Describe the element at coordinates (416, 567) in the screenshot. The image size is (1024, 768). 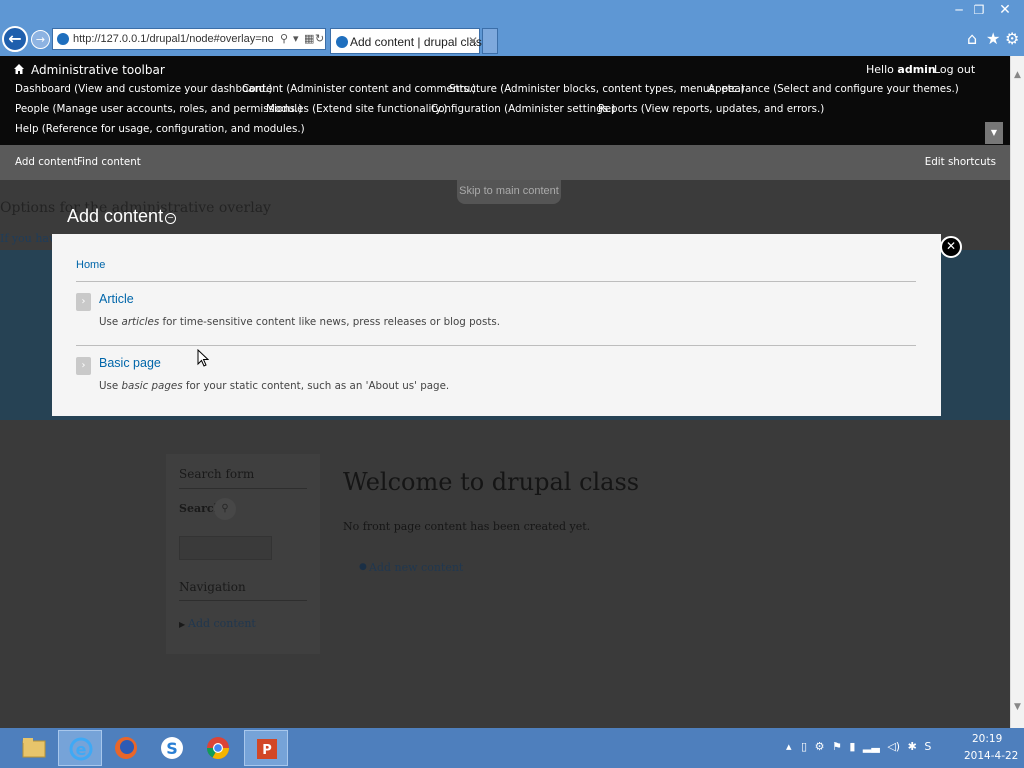
I see `add-new-content-link: Add new content` at that location.